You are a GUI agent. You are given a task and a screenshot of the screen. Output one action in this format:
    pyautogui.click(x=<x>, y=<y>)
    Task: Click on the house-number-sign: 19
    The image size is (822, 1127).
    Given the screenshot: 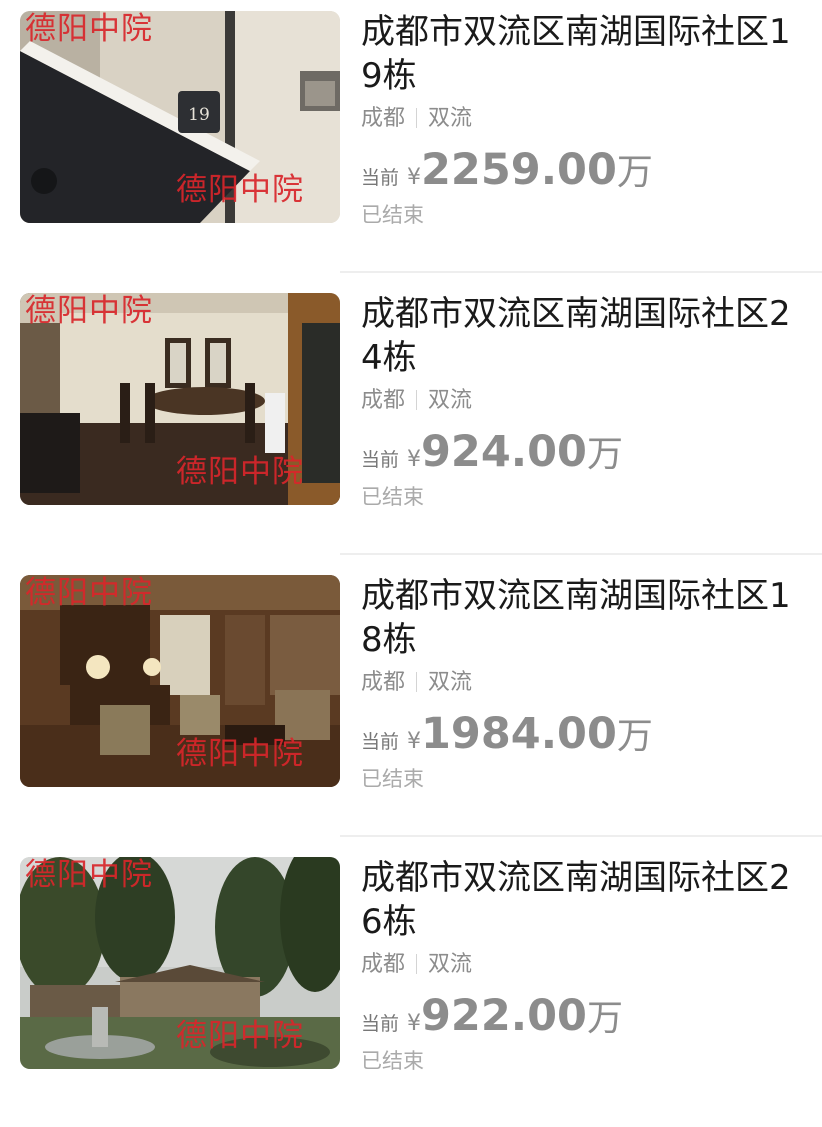 What is the action you would take?
    pyautogui.click(x=199, y=115)
    